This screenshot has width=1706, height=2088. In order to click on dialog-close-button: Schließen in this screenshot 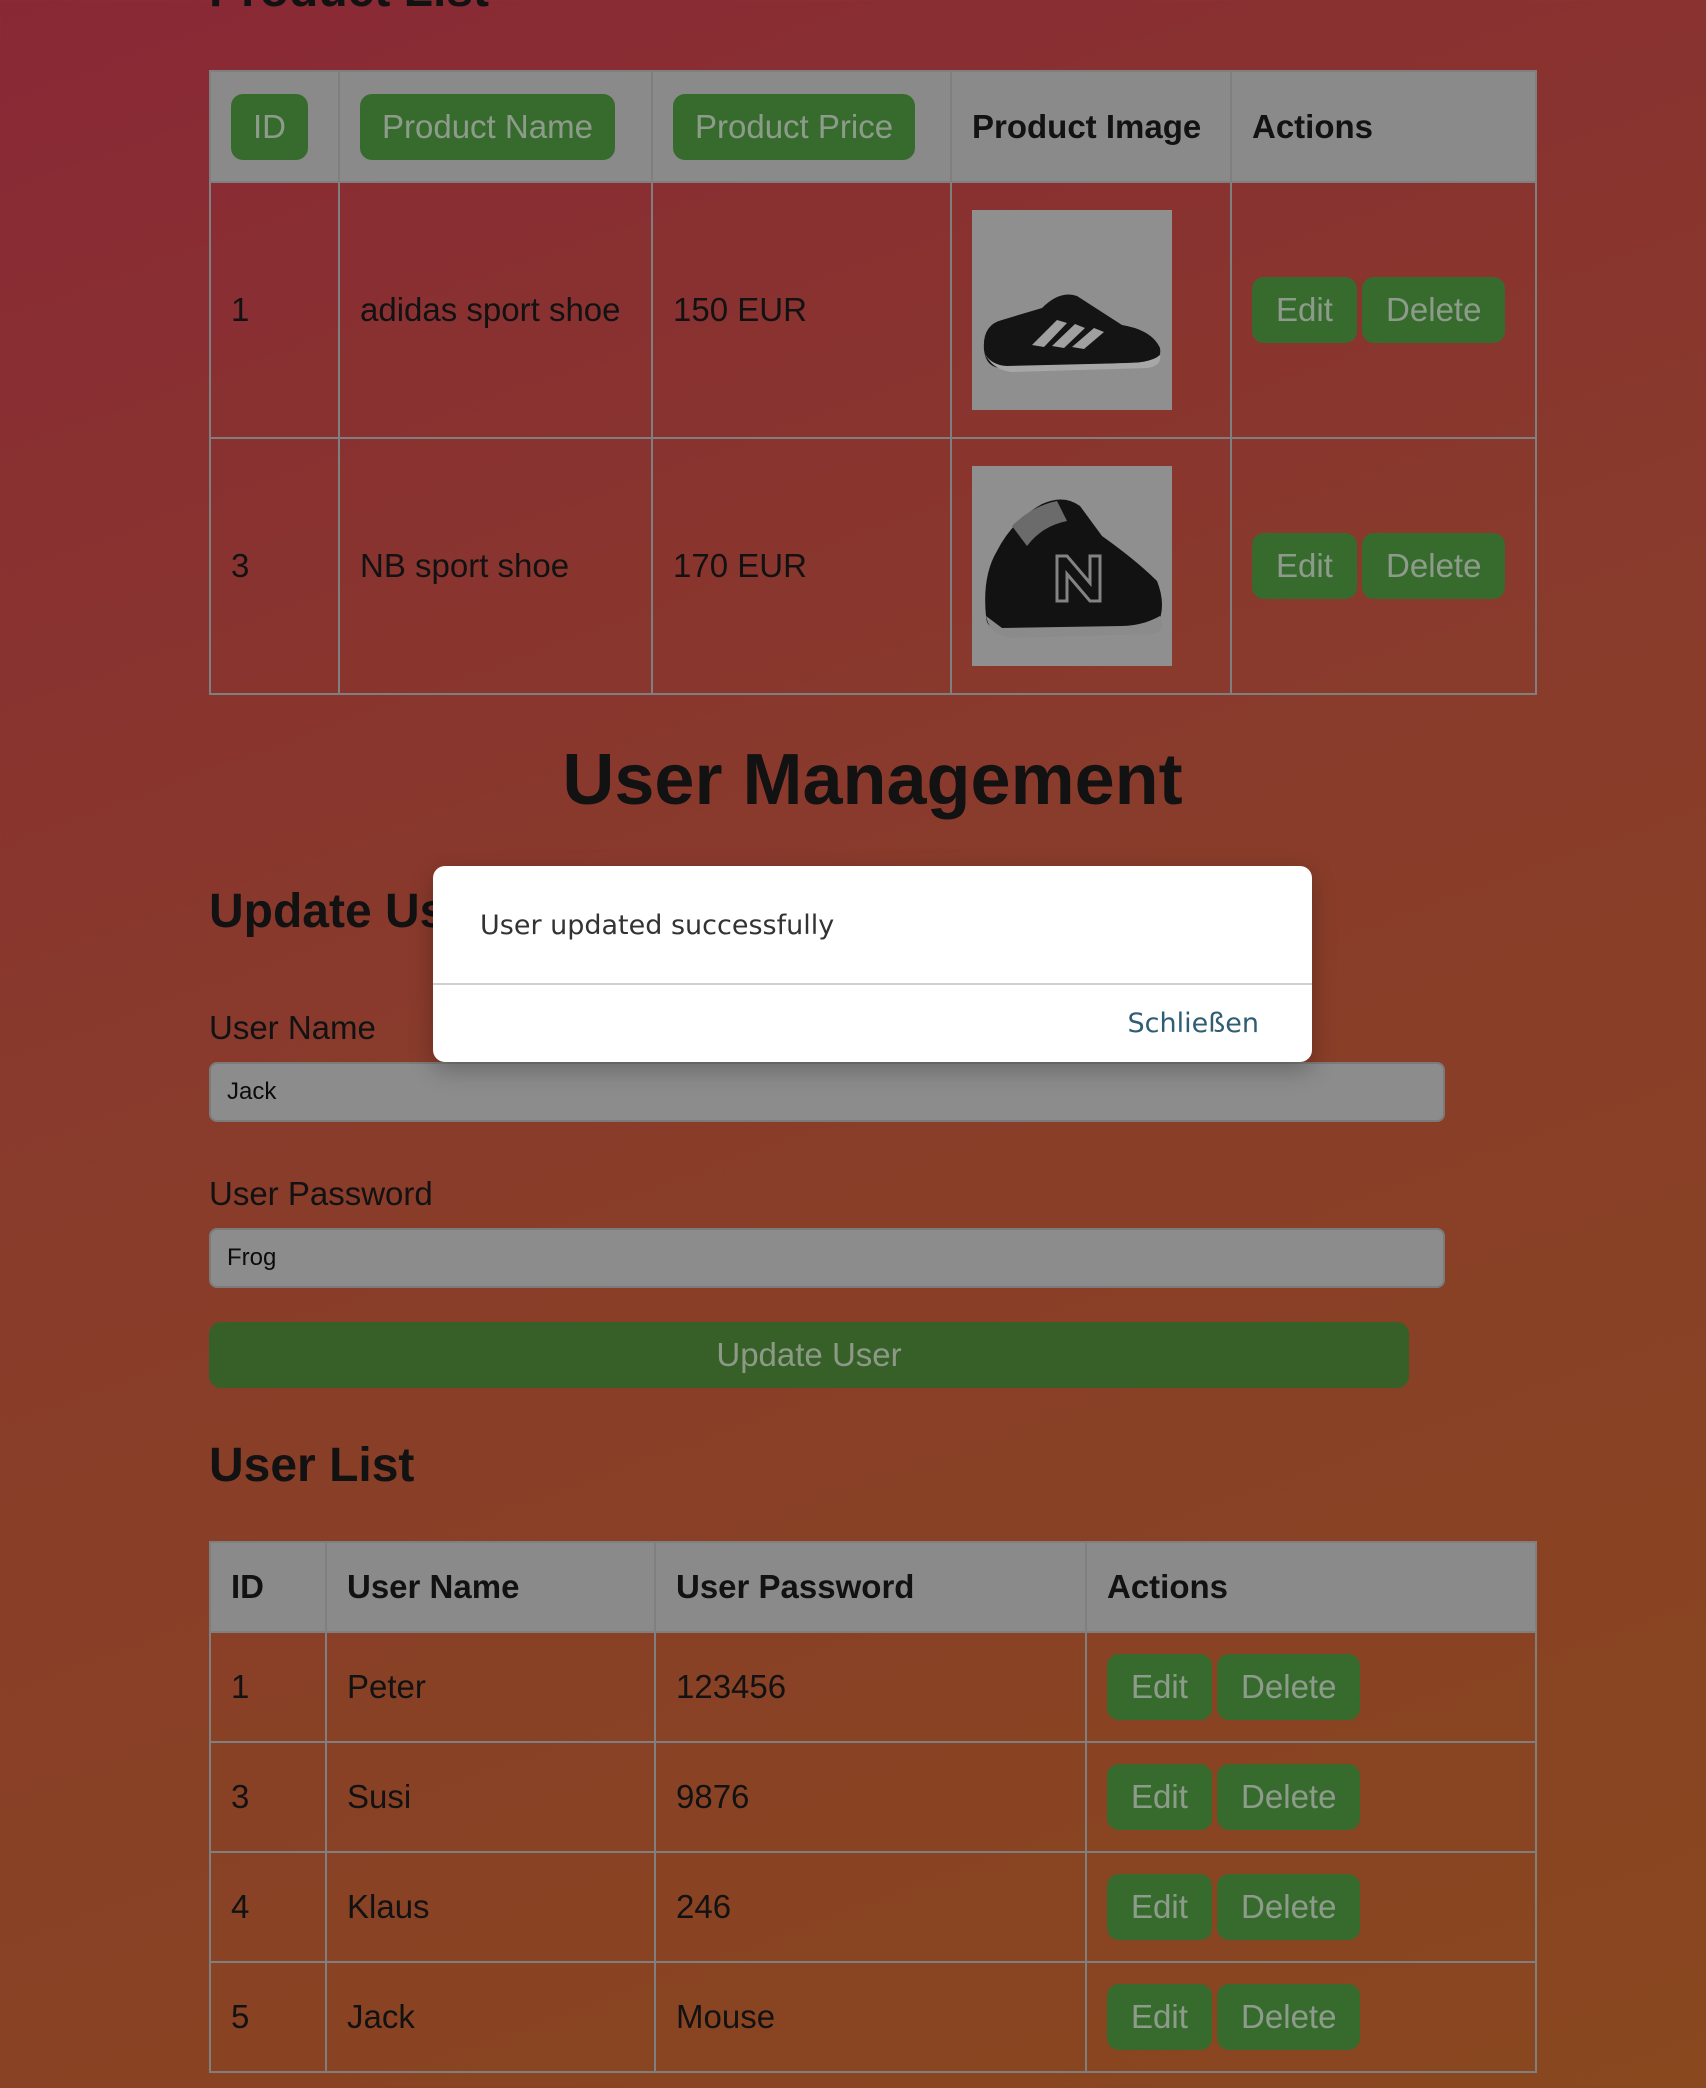, I will do `click(1193, 1023)`.